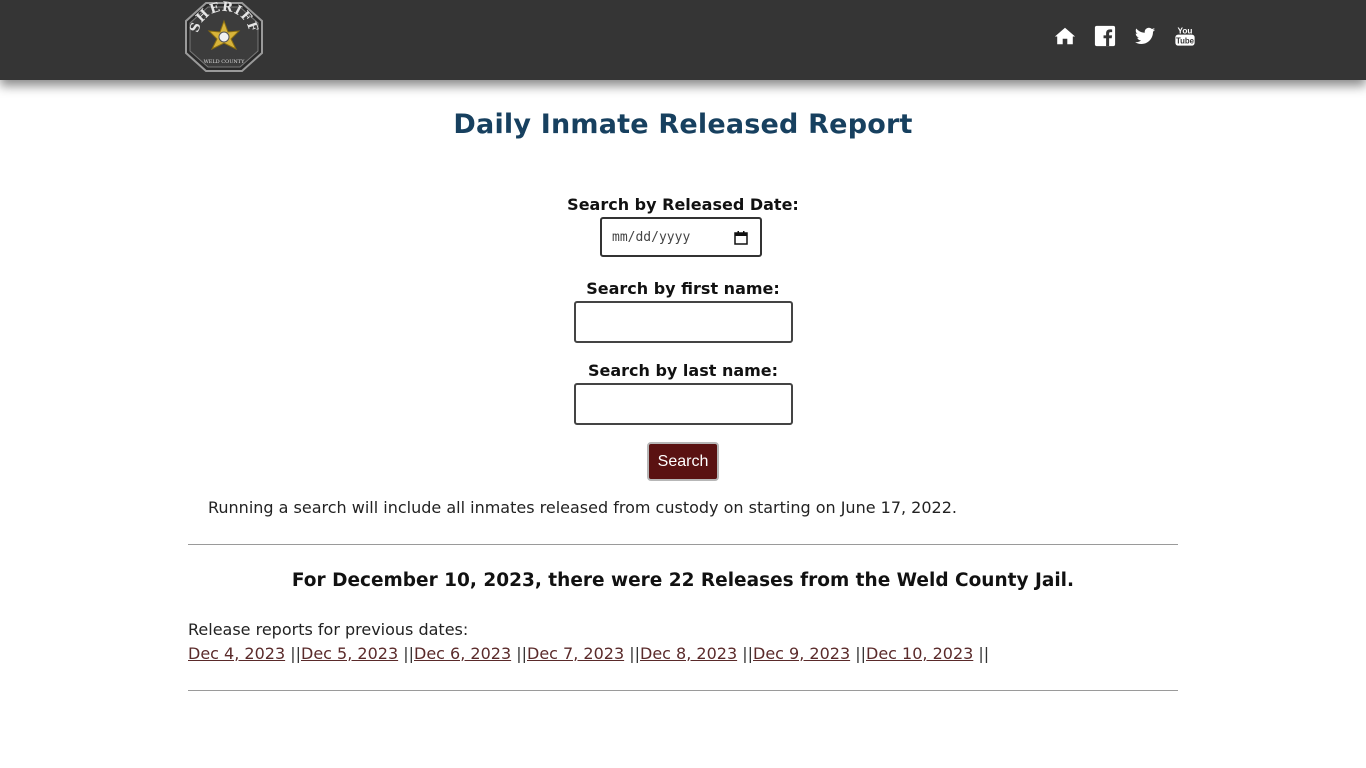  I want to click on last-name-input, so click(683, 404).